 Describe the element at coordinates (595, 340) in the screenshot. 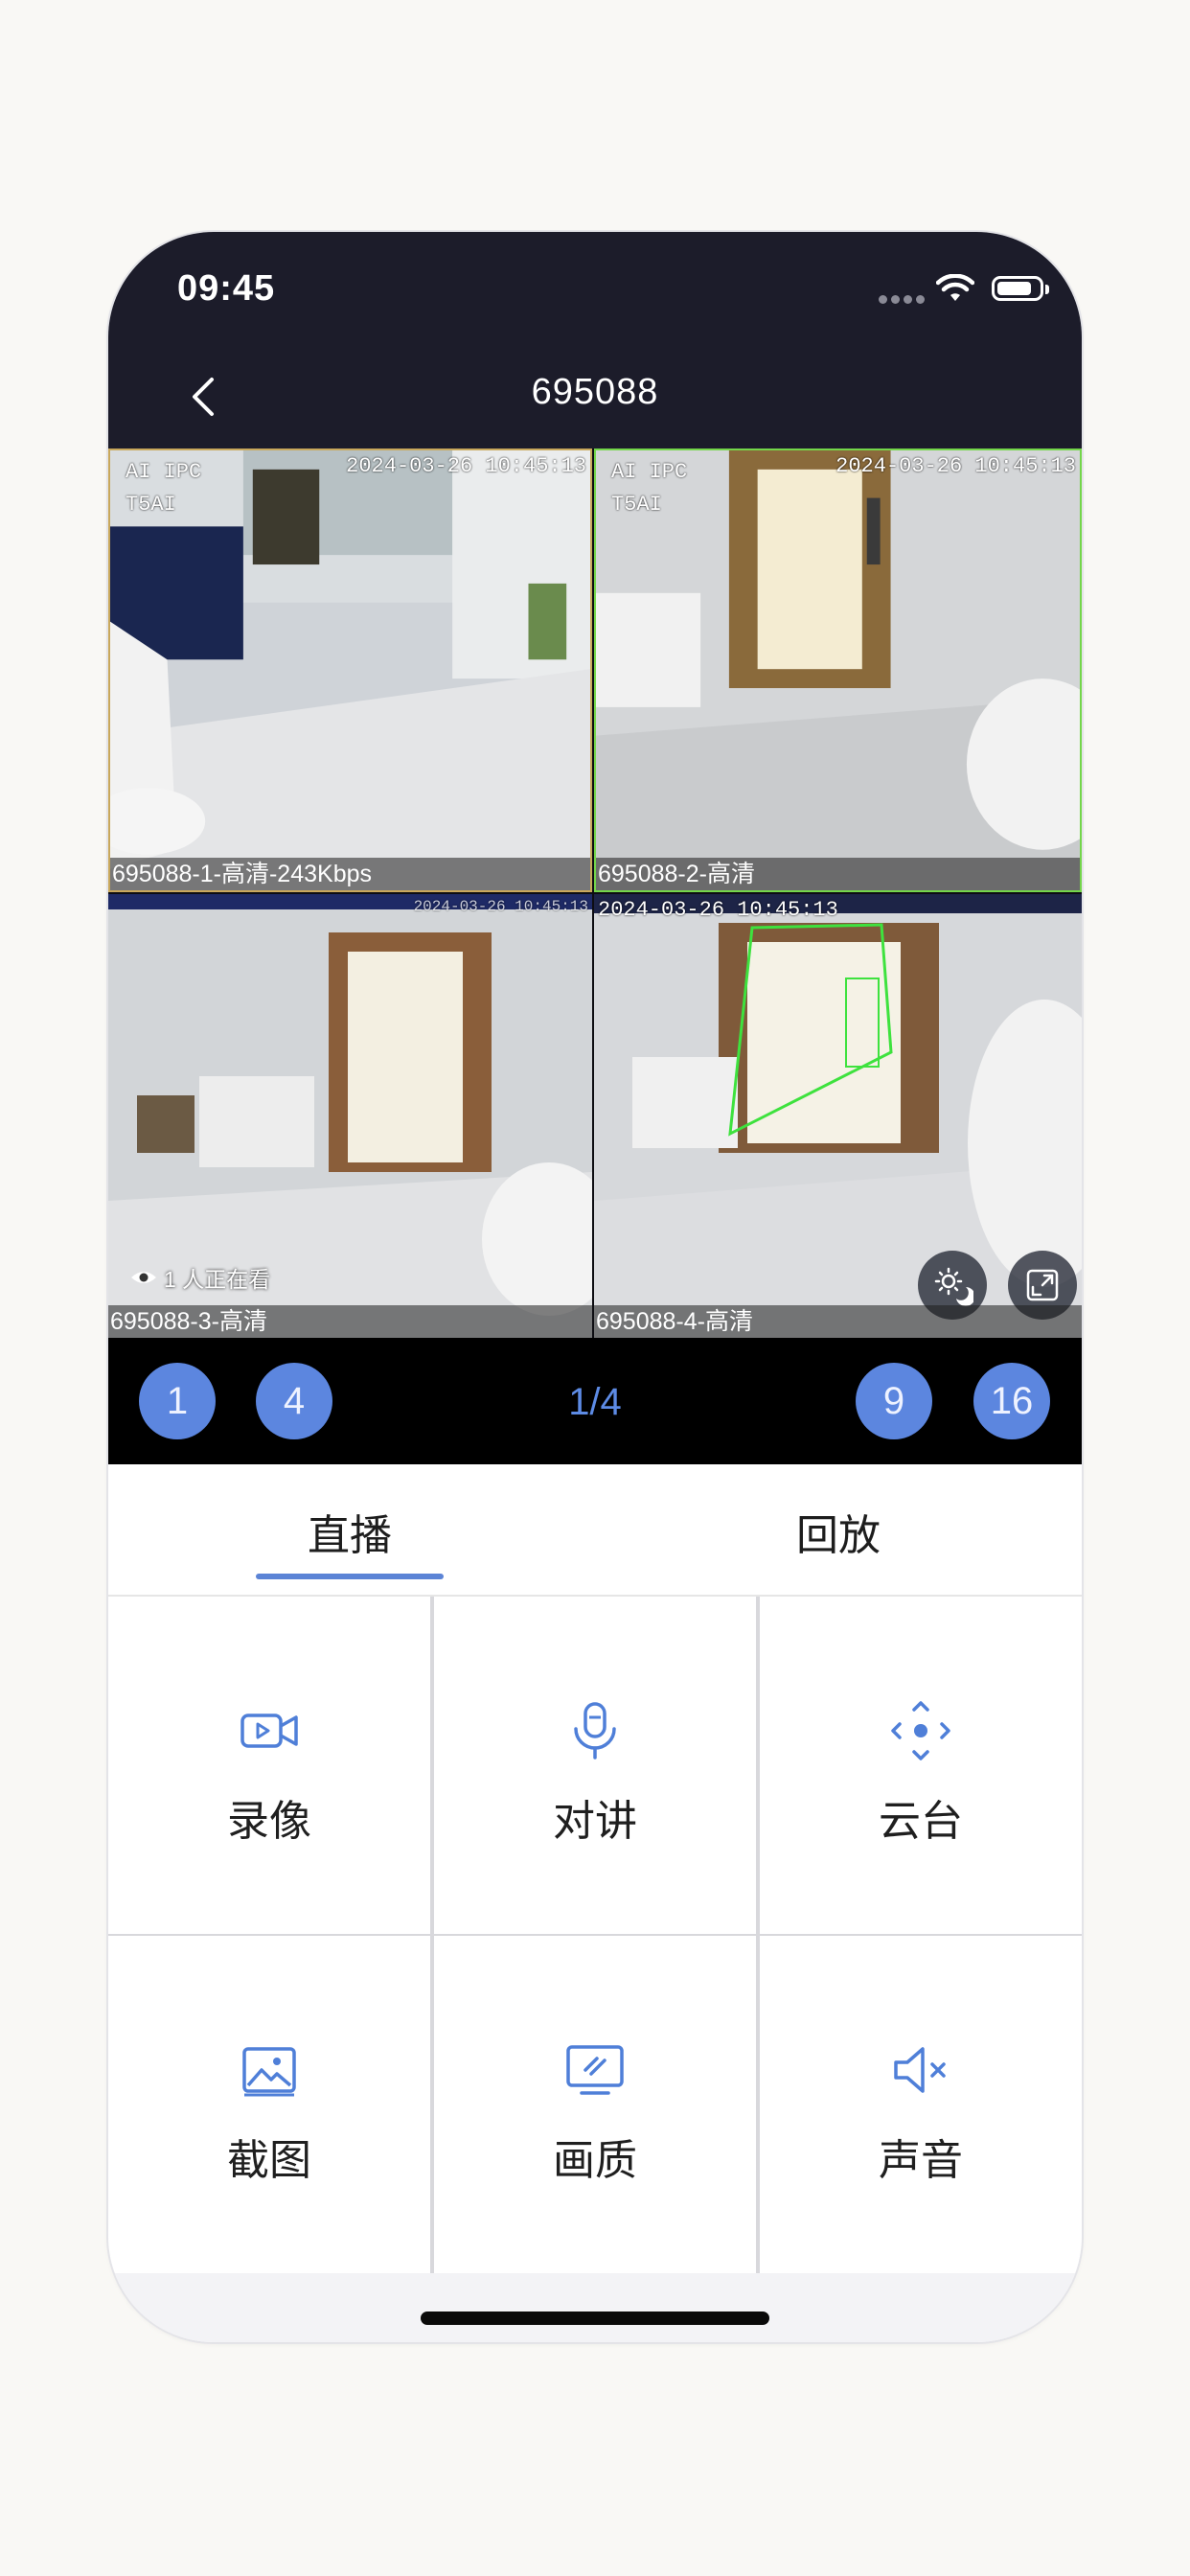

I see `top-bar: 09:45 695088` at that location.